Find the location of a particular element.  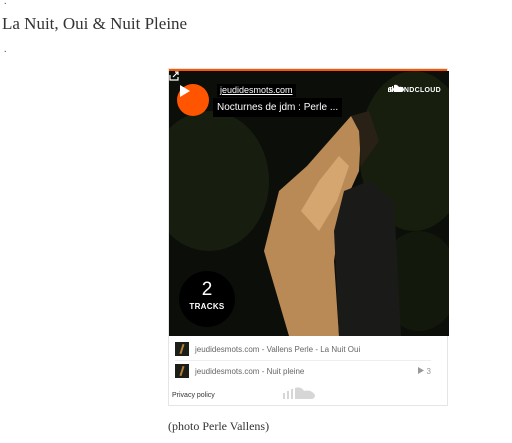

tracks-badge: 2 TRACKS is located at coordinates (207, 299).